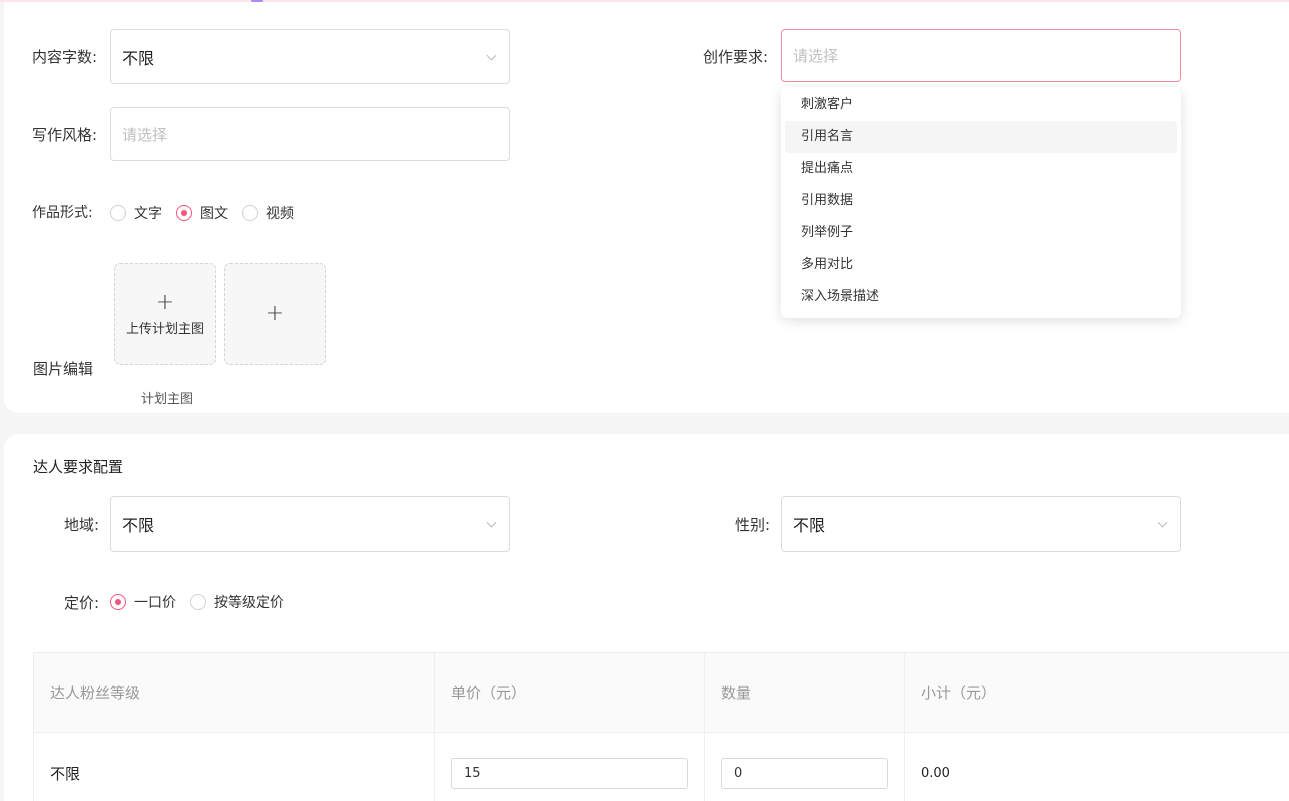 This screenshot has height=801, width=1289. What do you see at coordinates (145, 134) in the screenshot?
I see `writing-style-placeholder: 请选择` at bounding box center [145, 134].